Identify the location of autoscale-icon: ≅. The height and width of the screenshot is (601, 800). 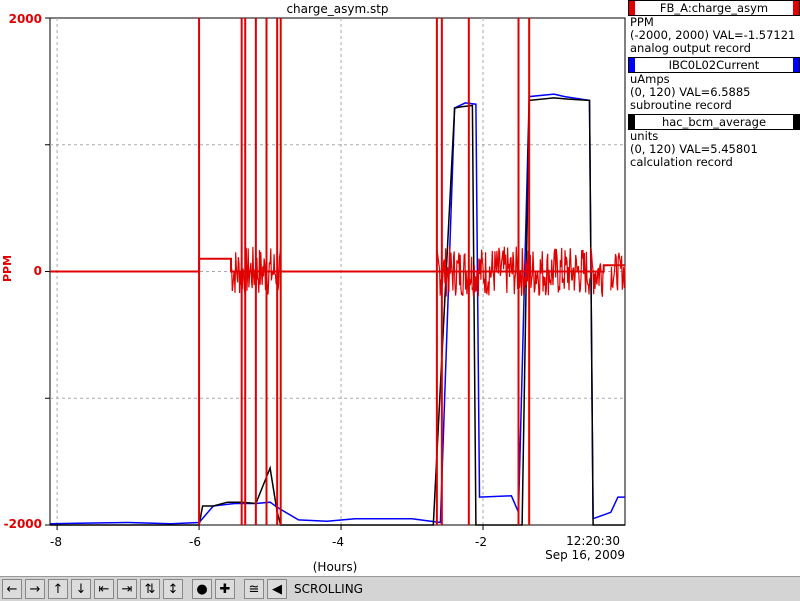
(254, 589).